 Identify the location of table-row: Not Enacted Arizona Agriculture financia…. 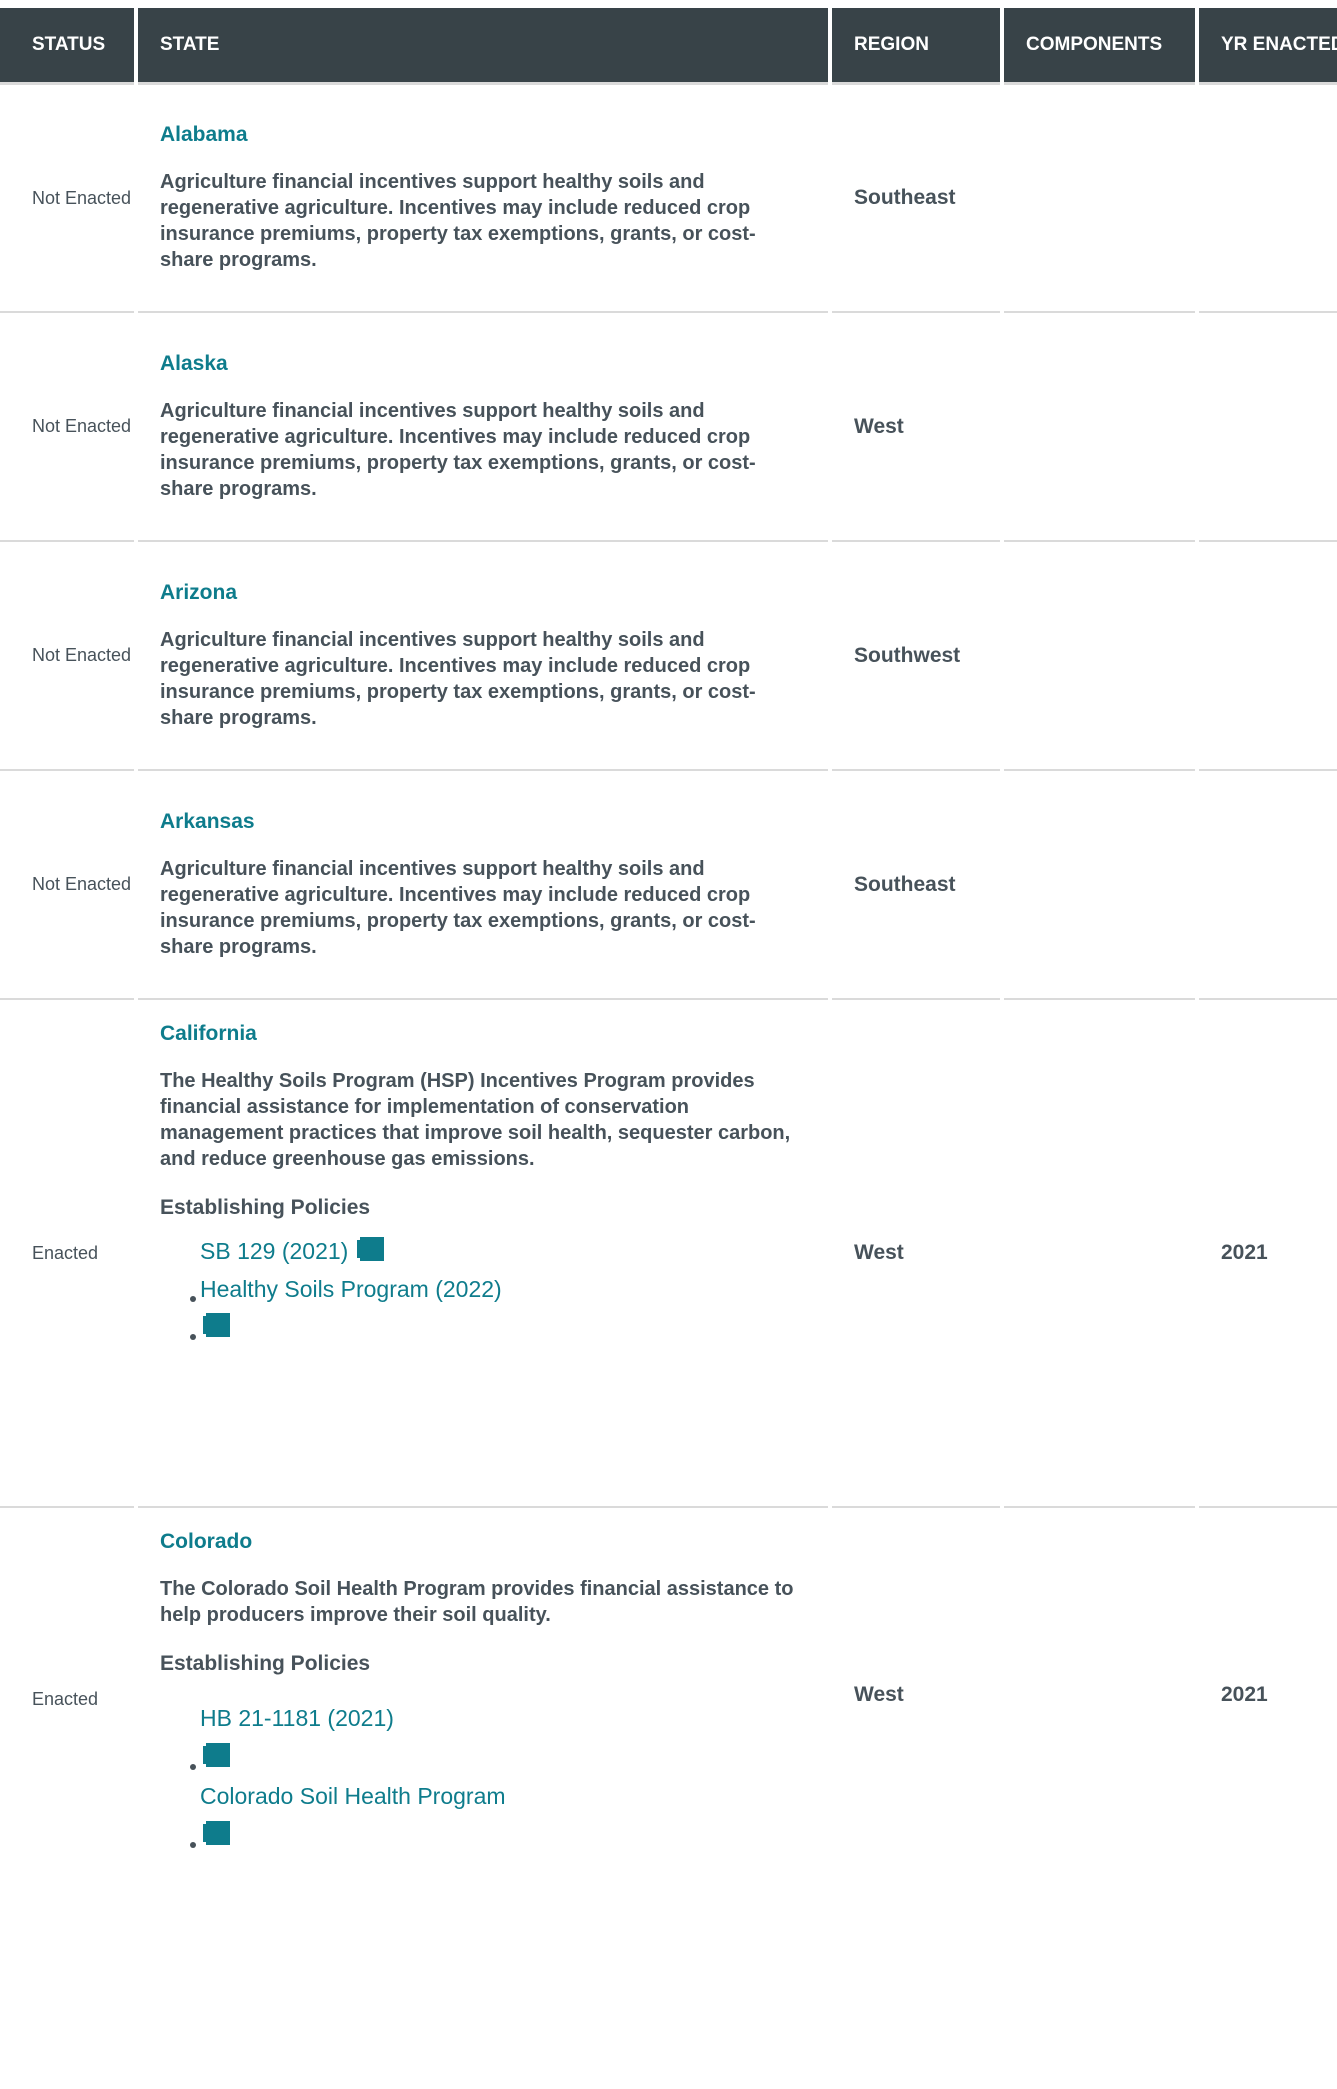
(668, 654).